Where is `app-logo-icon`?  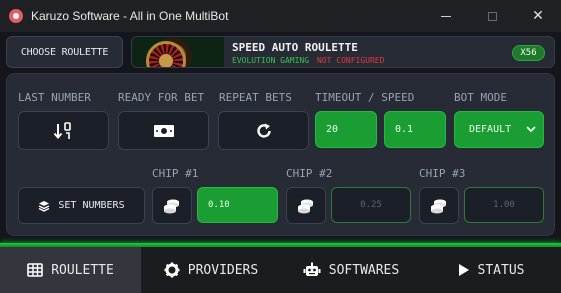 app-logo-icon is located at coordinates (16, 16).